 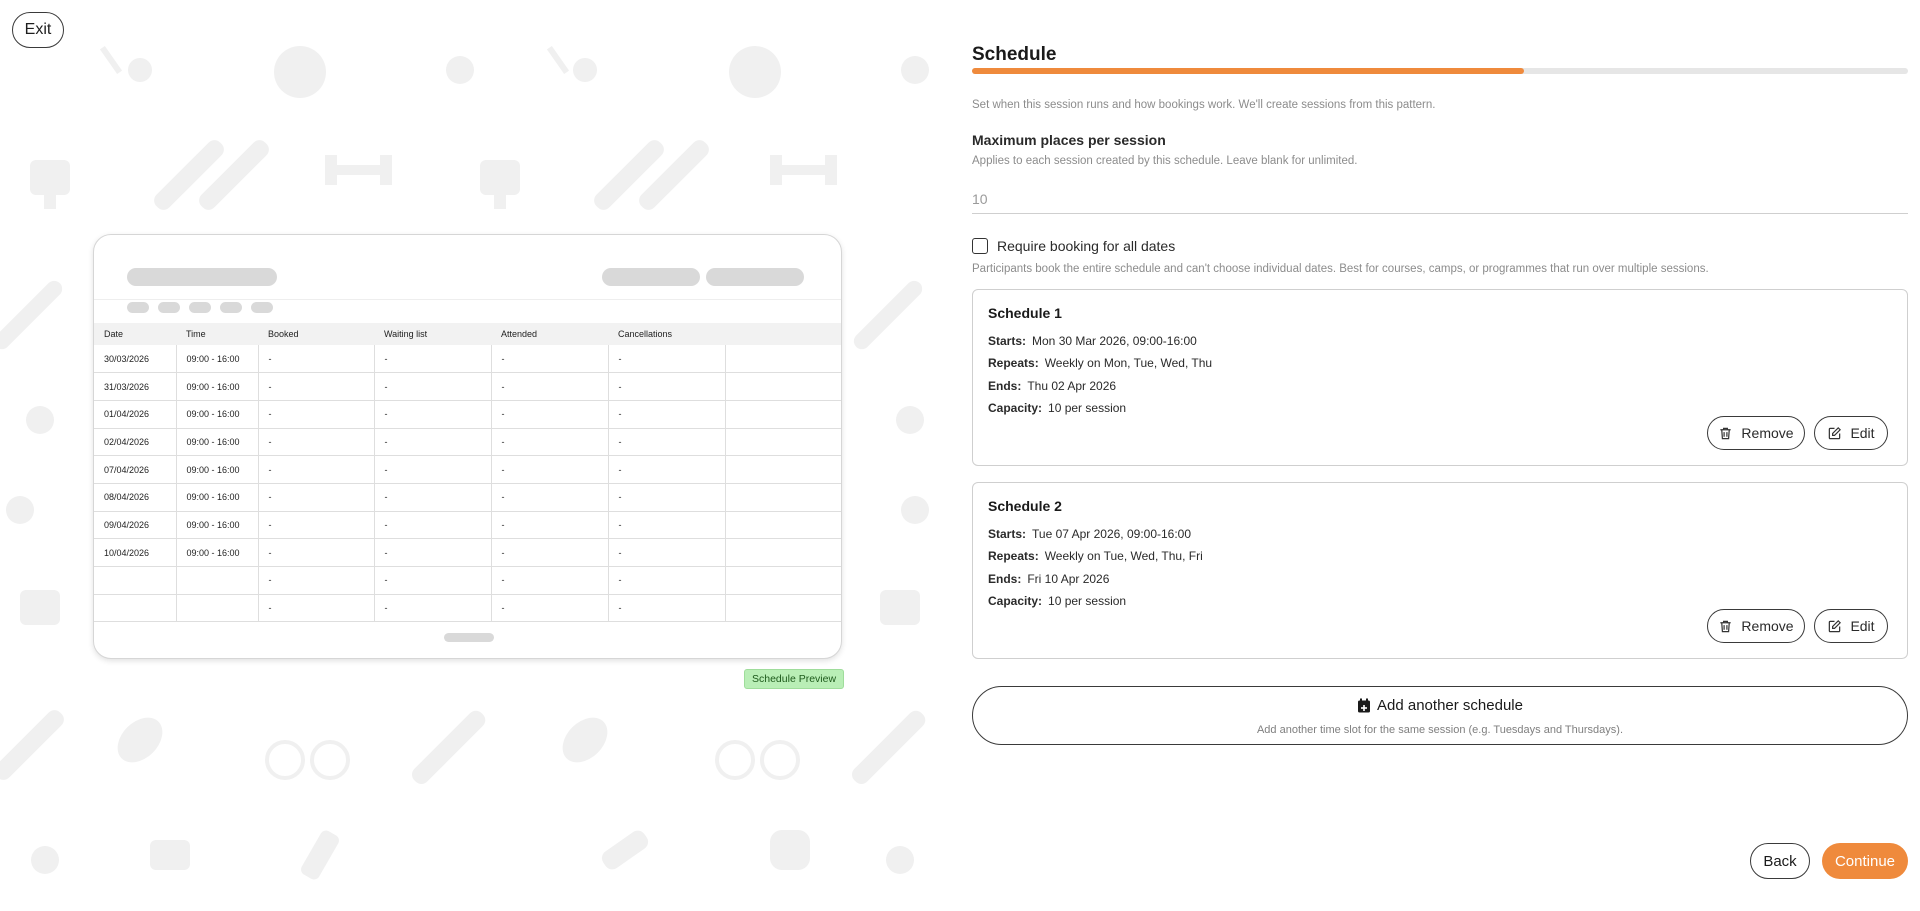 What do you see at coordinates (1007, 341) in the screenshot?
I see `starts-label: Starts:` at bounding box center [1007, 341].